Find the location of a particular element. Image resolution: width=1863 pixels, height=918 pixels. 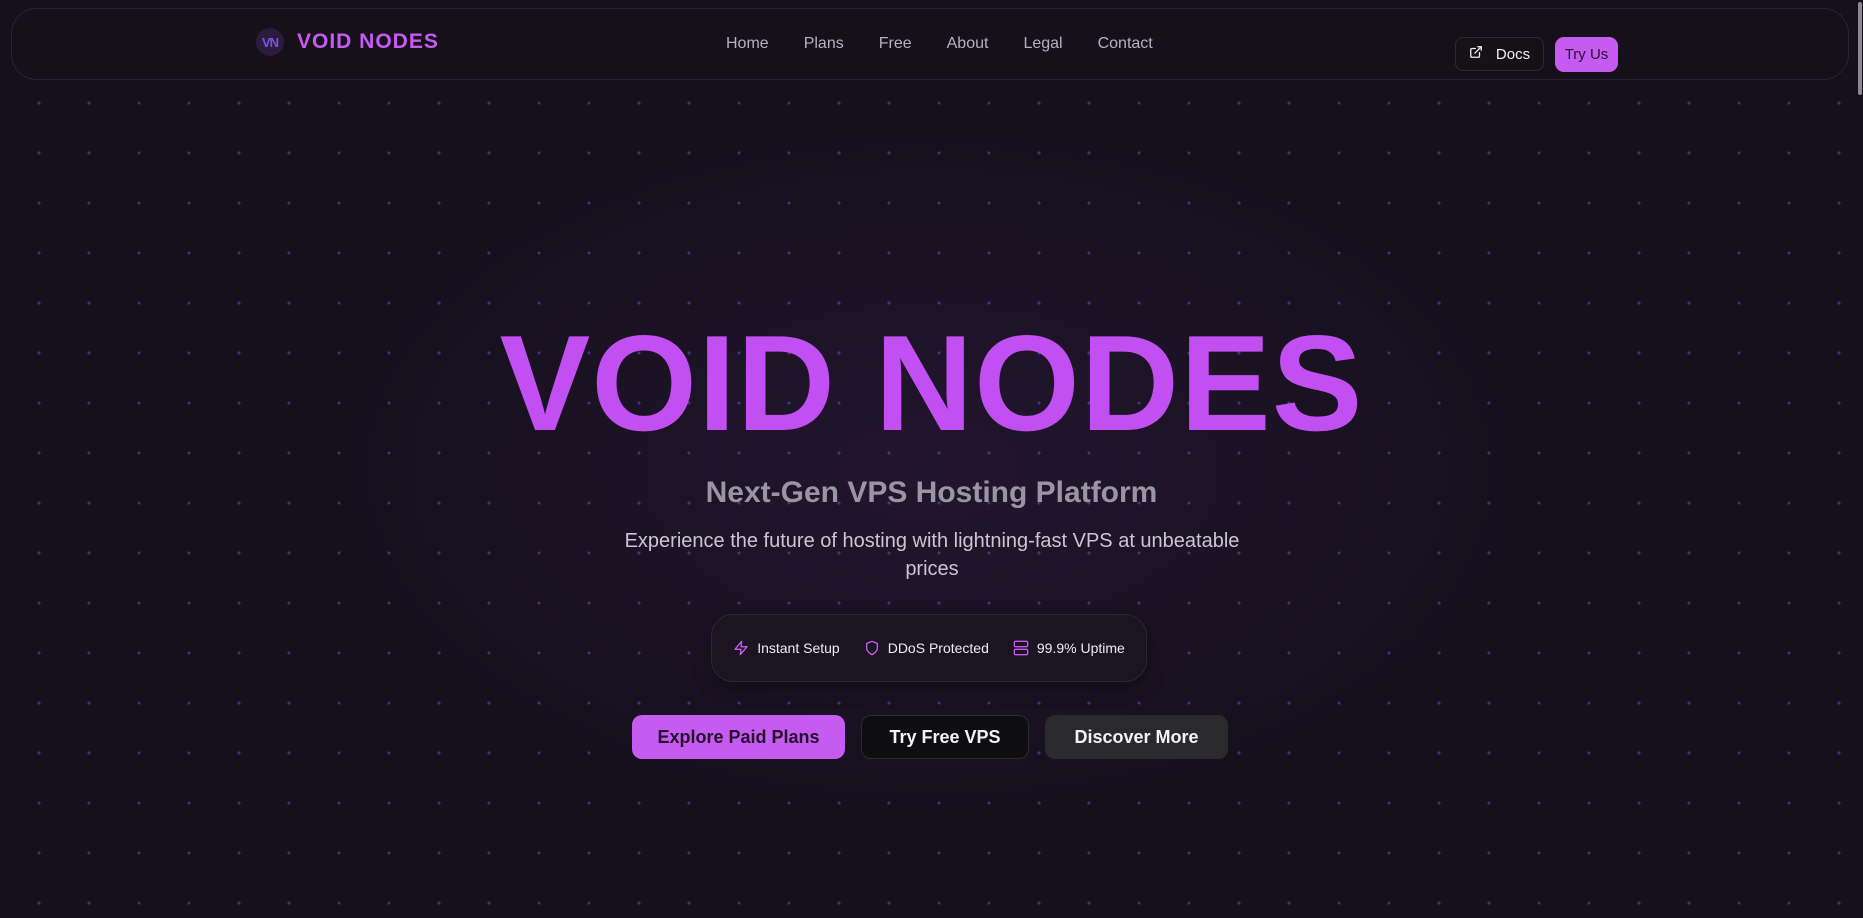

nav-link-plans: Plans is located at coordinates (824, 44).